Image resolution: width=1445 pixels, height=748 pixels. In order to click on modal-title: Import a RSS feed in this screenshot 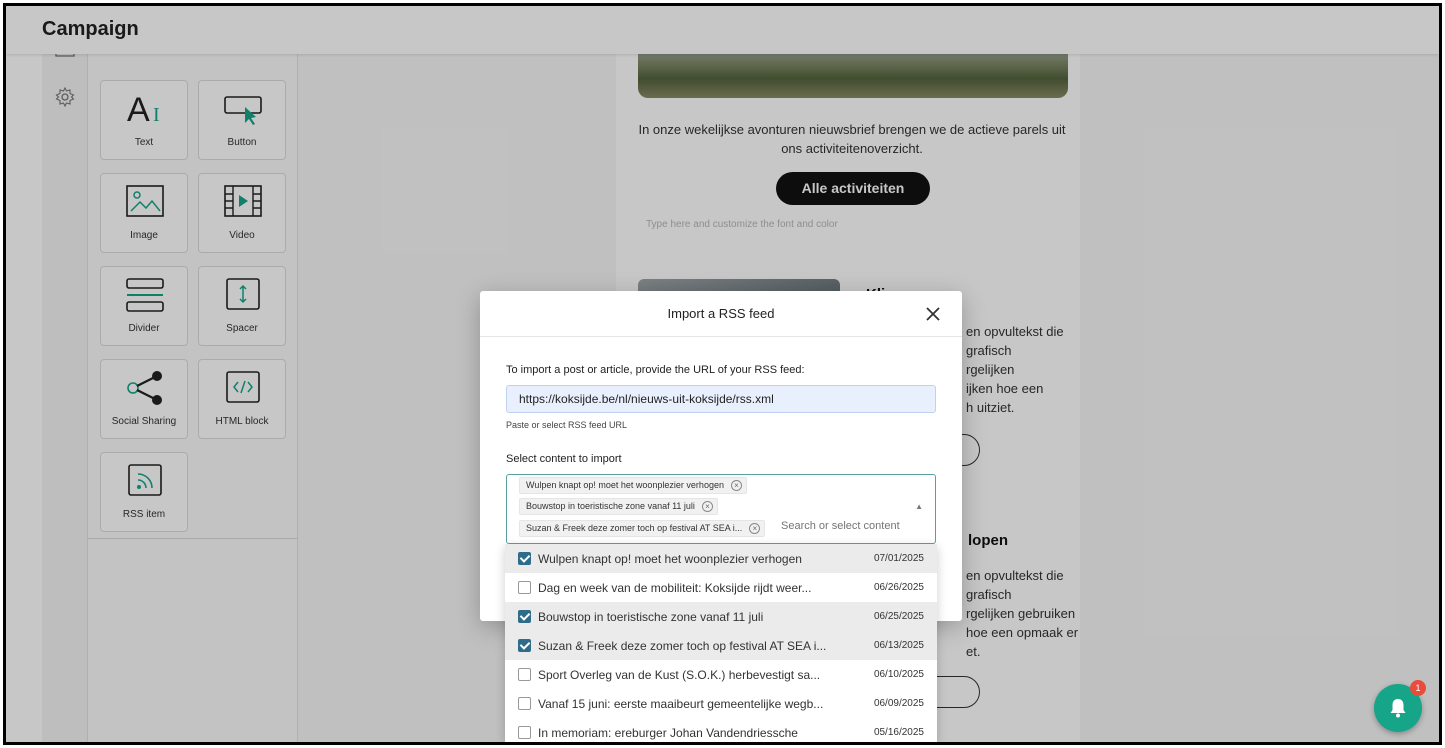, I will do `click(721, 313)`.